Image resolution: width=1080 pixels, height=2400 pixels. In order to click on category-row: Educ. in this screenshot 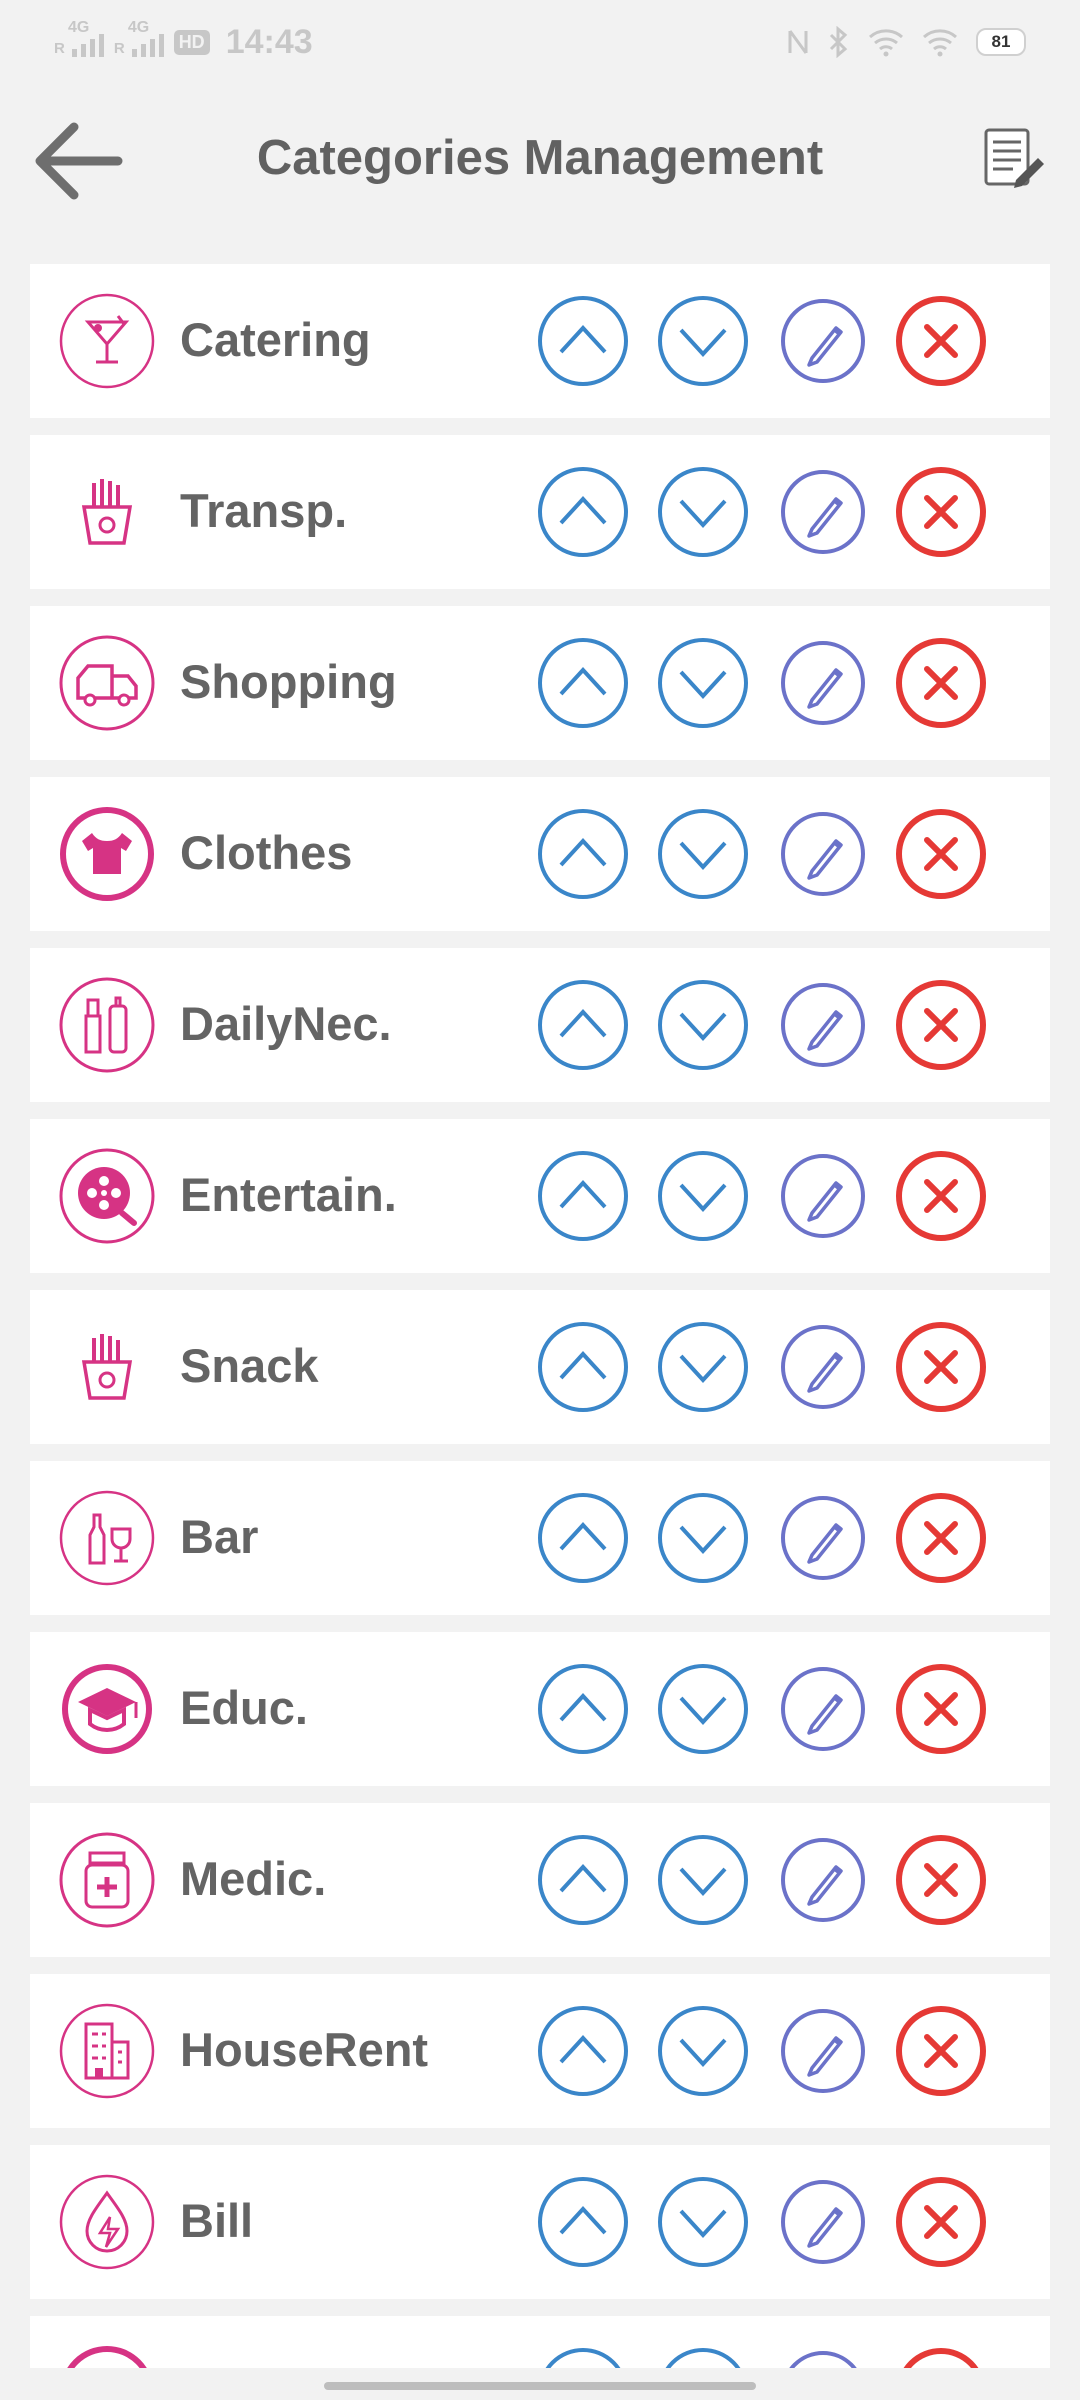, I will do `click(540, 1709)`.